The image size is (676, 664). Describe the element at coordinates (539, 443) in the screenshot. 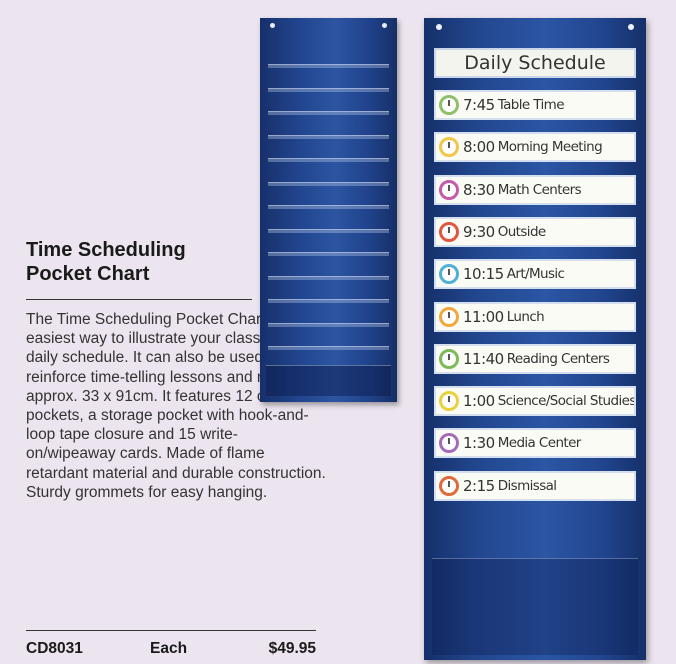

I see `schedule-activity: Media Center` at that location.